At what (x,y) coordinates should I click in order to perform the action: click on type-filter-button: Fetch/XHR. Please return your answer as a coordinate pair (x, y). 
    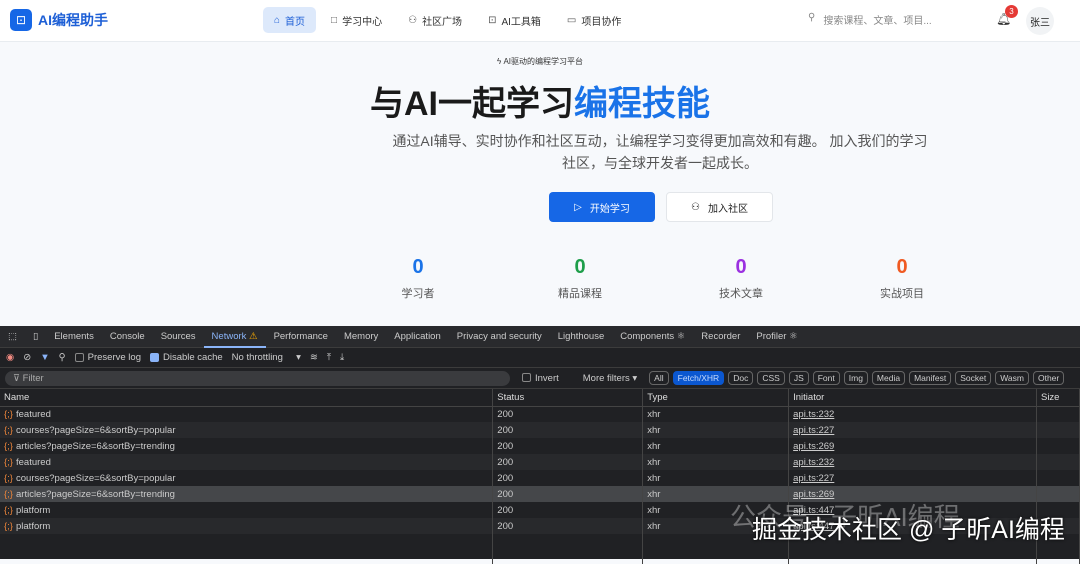
    Looking at the image, I should click on (698, 378).